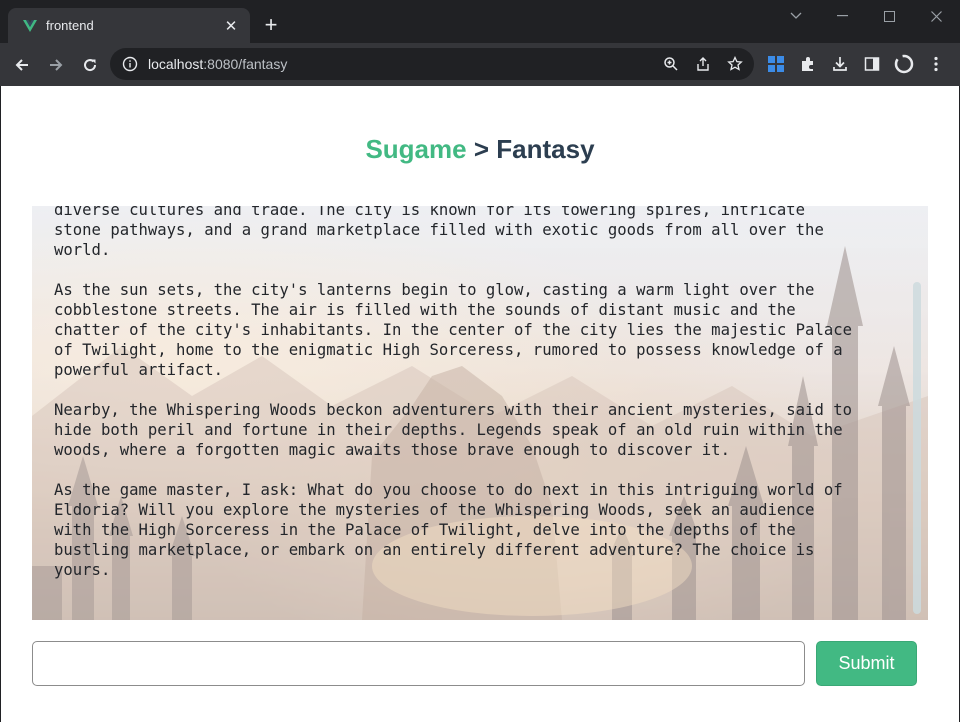 This screenshot has width=960, height=722. Describe the element at coordinates (840, 64) in the screenshot. I see `download-icon` at that location.